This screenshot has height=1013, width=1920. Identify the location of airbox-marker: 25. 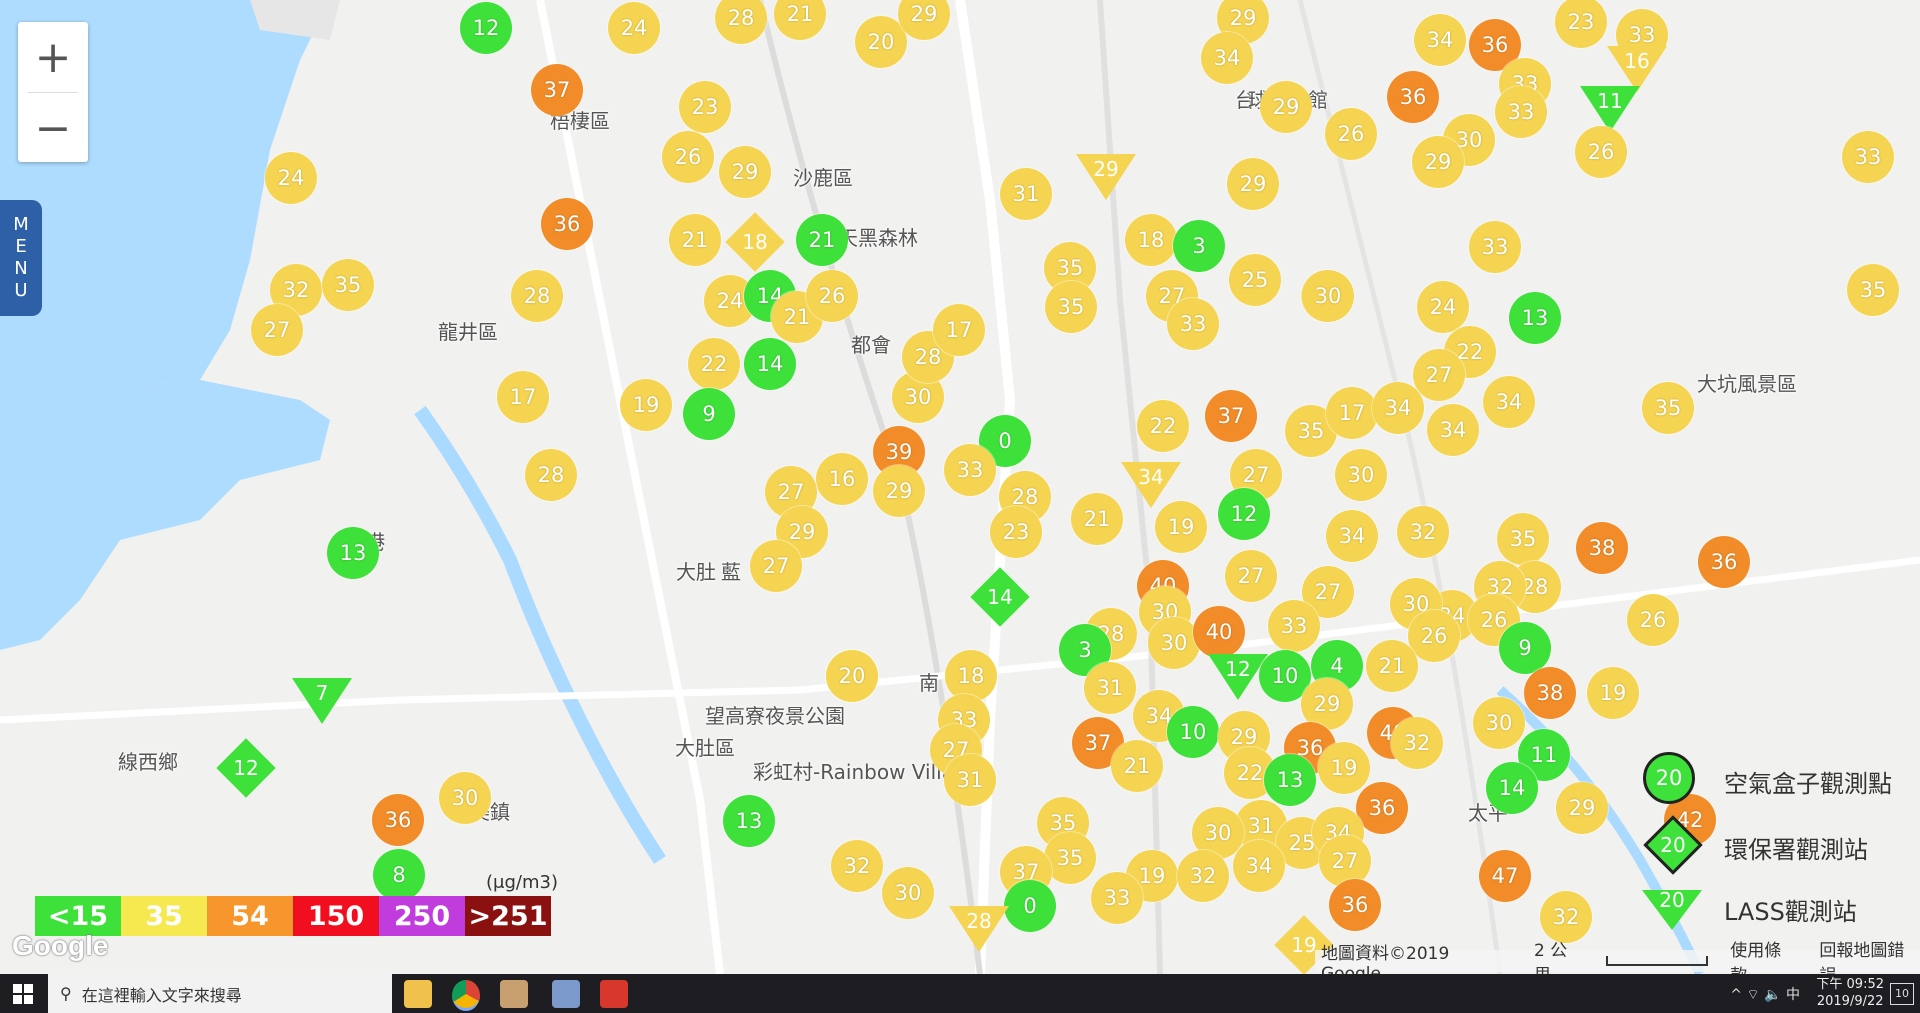
(1255, 280).